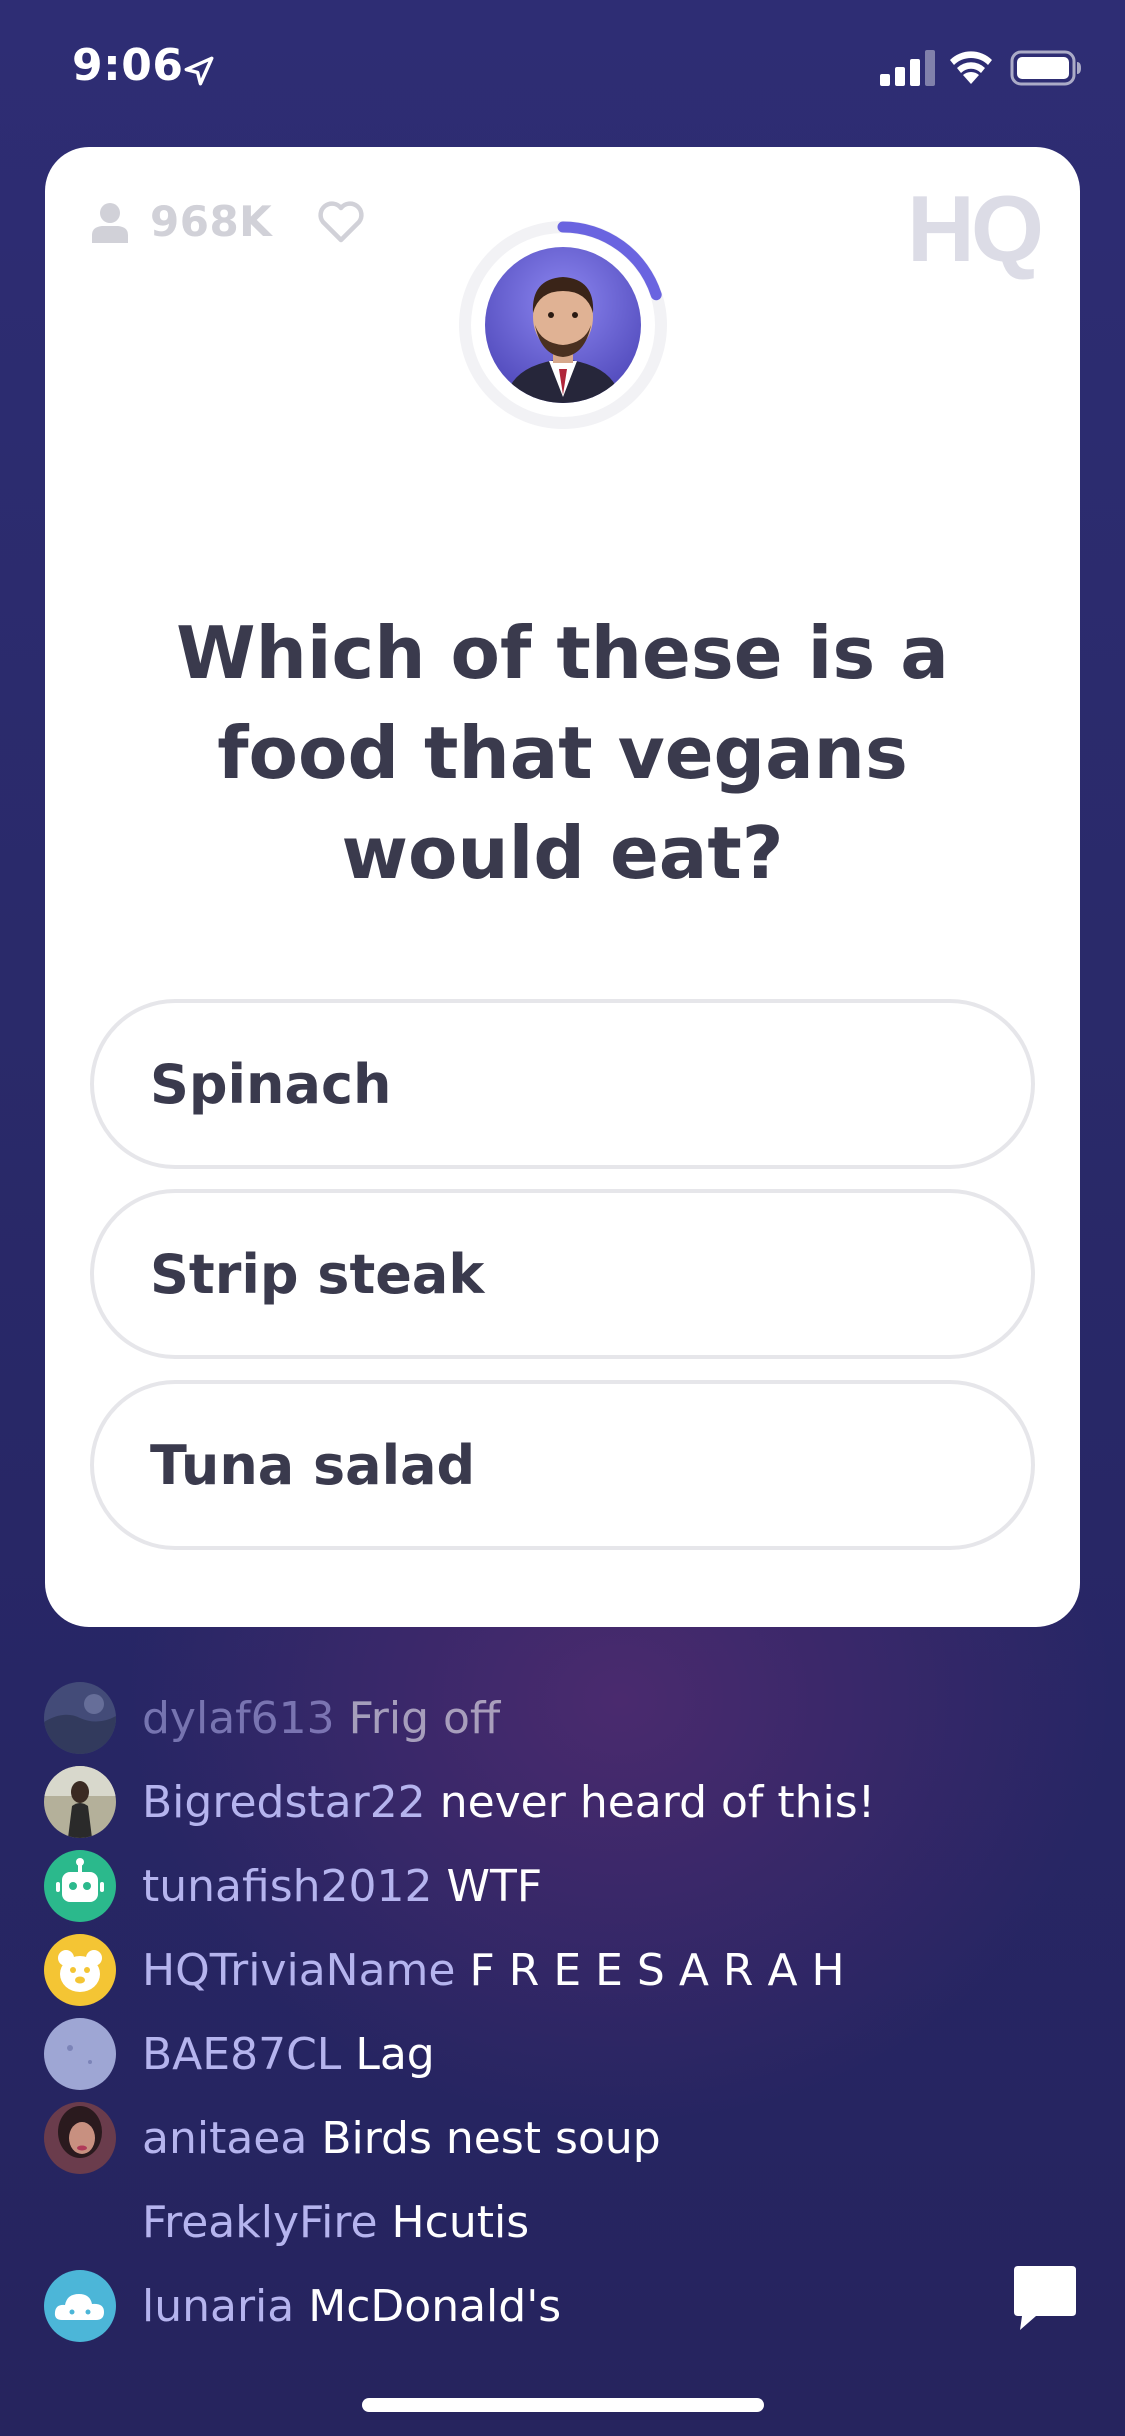 The image size is (1125, 2436). I want to click on chat-username: dylaf613, so click(238, 1718).